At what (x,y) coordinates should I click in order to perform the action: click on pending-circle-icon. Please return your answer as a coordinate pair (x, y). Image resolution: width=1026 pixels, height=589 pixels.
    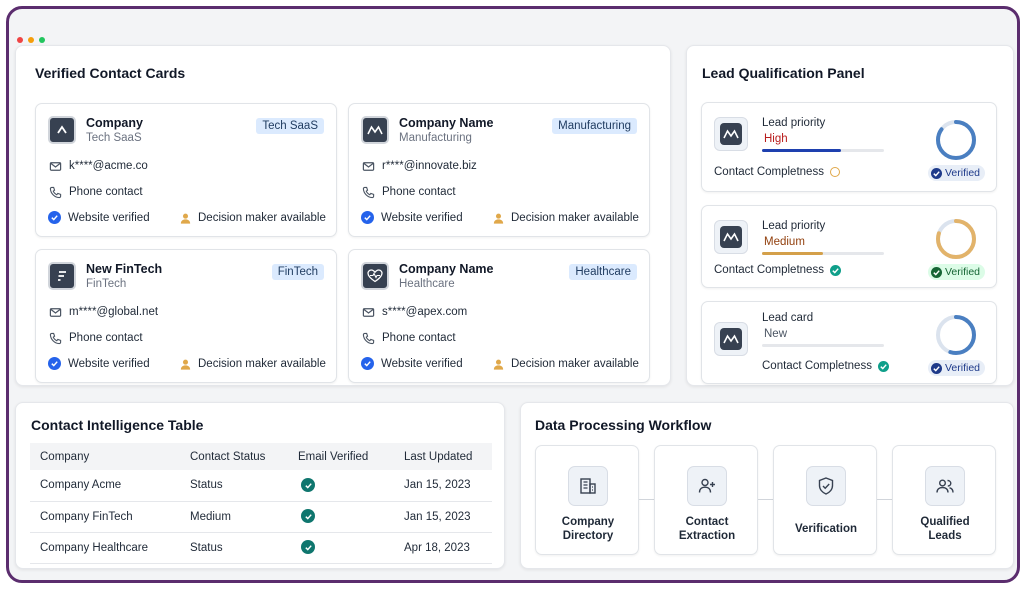
    Looking at the image, I should click on (834, 172).